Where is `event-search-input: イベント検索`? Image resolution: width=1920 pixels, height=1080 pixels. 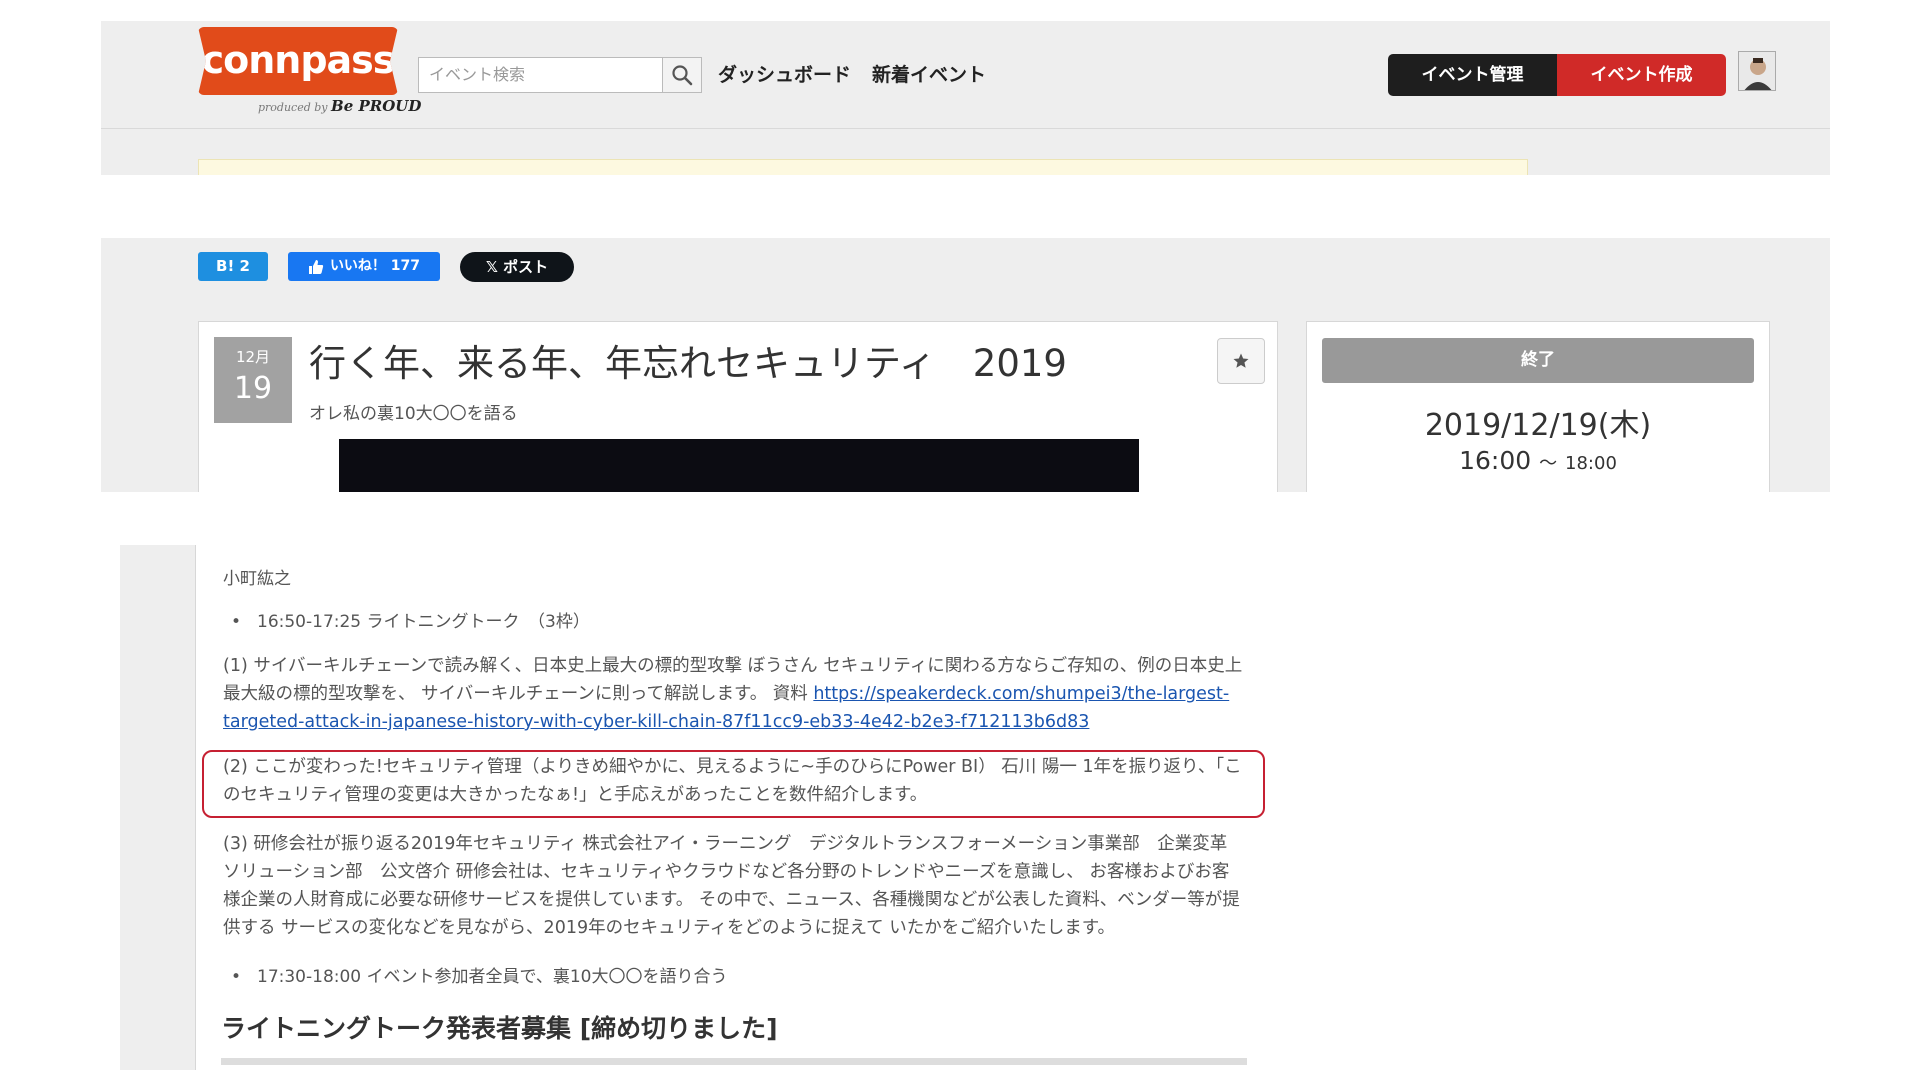
event-search-input: イベント検索 is located at coordinates (540, 75).